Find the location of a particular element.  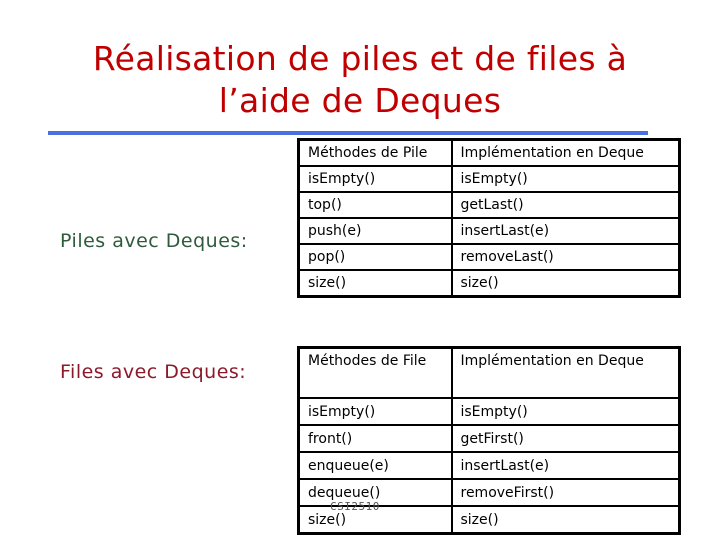

table-row: front() getFirst() is located at coordinates (489, 438).